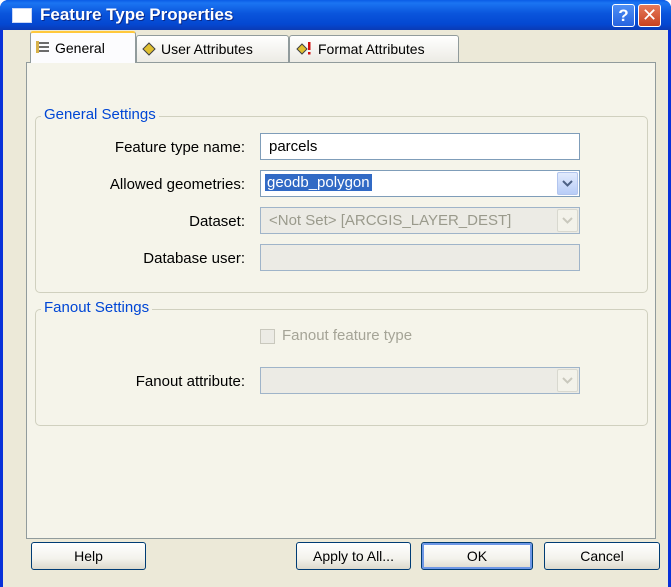 Image resolution: width=671 pixels, height=587 pixels. Describe the element at coordinates (390, 220) in the screenshot. I see `dataset-value: <Not Set> [ARCGIS_LAYER_DEST]` at that location.